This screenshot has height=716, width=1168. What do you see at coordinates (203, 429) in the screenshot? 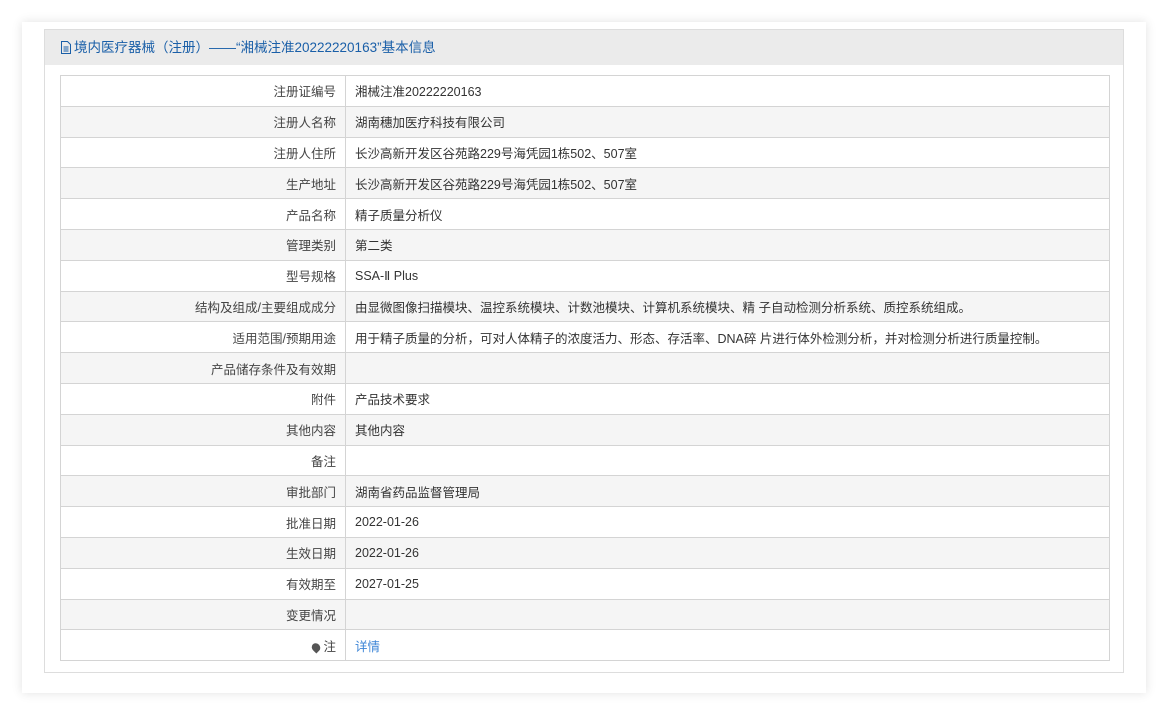
I see `field-label: 其他内容` at bounding box center [203, 429].